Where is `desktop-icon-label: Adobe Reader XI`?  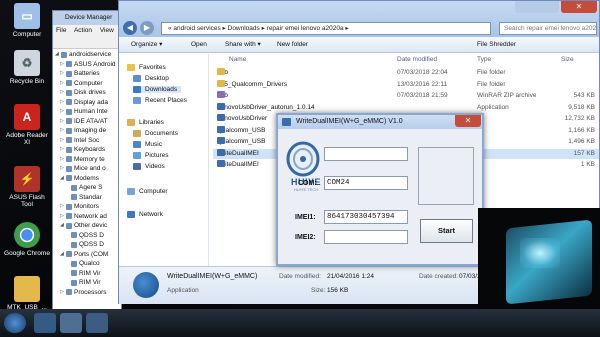 desktop-icon-label: Adobe Reader XI is located at coordinates (27, 139).